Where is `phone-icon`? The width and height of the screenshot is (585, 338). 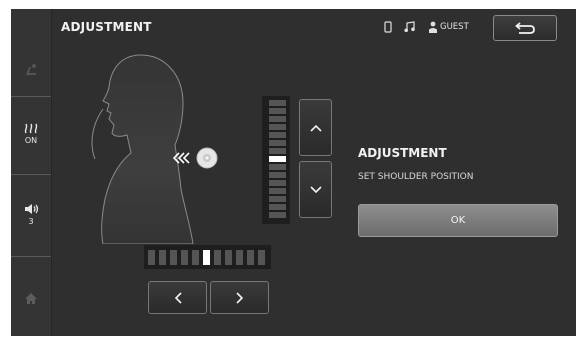
phone-icon is located at coordinates (388, 27).